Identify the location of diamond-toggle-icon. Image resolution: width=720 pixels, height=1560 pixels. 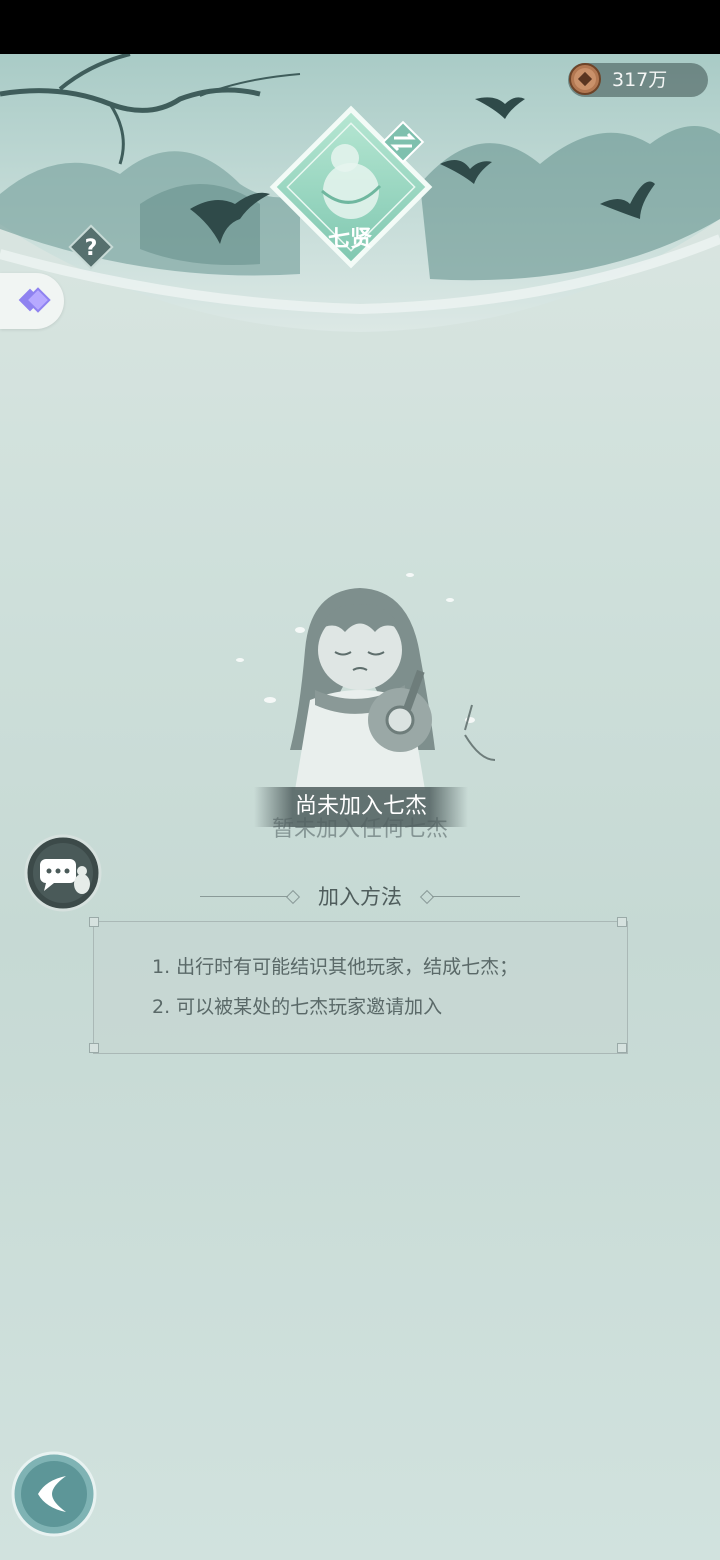
(34, 300).